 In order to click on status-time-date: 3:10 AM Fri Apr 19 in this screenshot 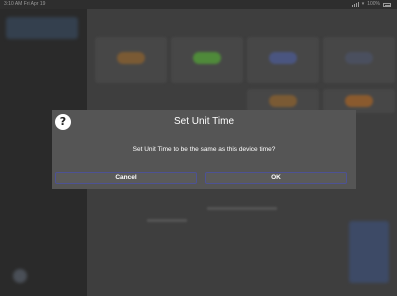, I will do `click(25, 4)`.